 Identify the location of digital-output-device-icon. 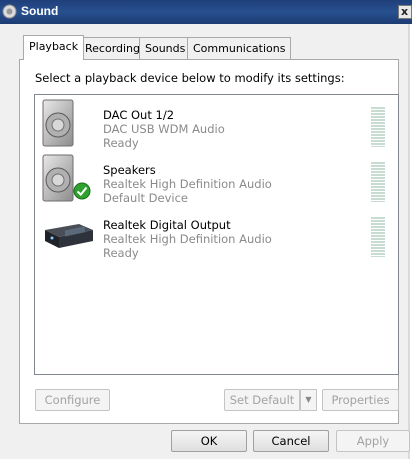
(69, 236).